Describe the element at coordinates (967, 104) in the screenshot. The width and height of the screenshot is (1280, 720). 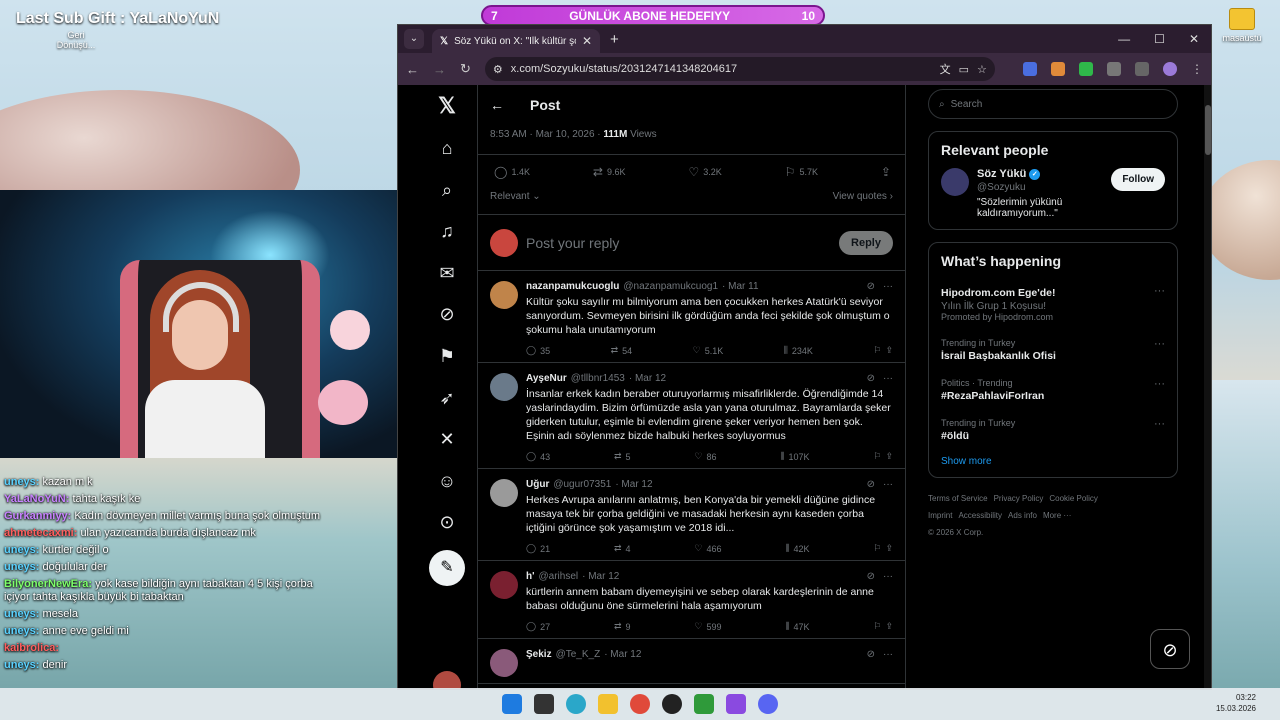
I see `search-input: Search` at that location.